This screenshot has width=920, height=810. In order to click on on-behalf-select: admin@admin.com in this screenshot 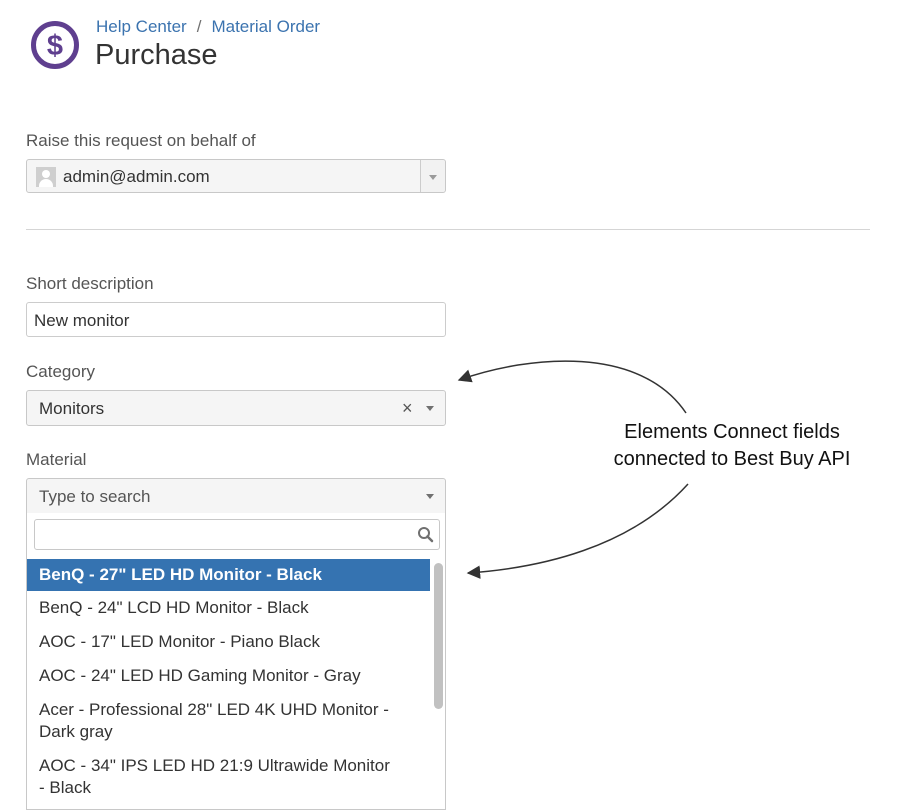, I will do `click(236, 176)`.